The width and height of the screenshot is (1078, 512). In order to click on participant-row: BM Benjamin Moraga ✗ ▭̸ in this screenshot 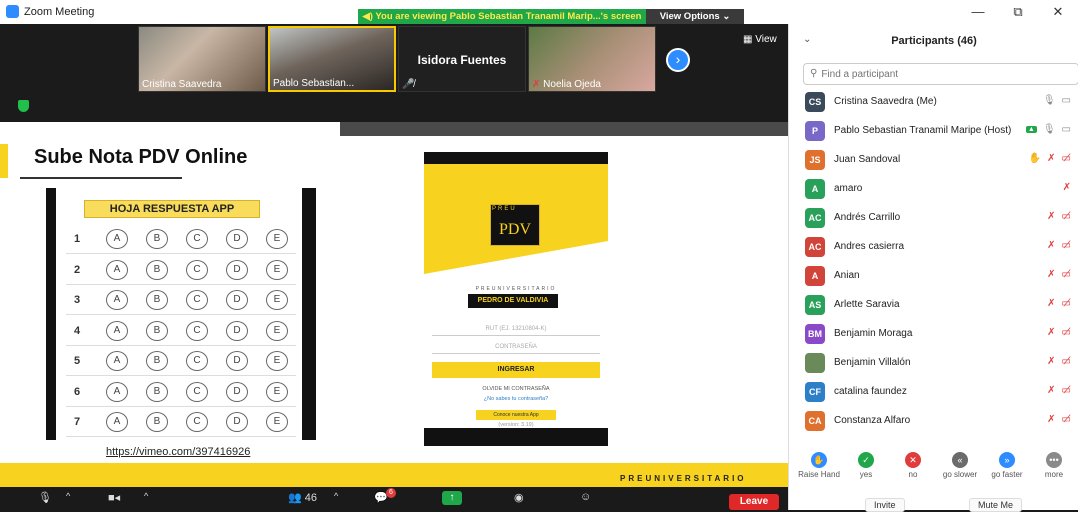, I will do `click(933, 334)`.